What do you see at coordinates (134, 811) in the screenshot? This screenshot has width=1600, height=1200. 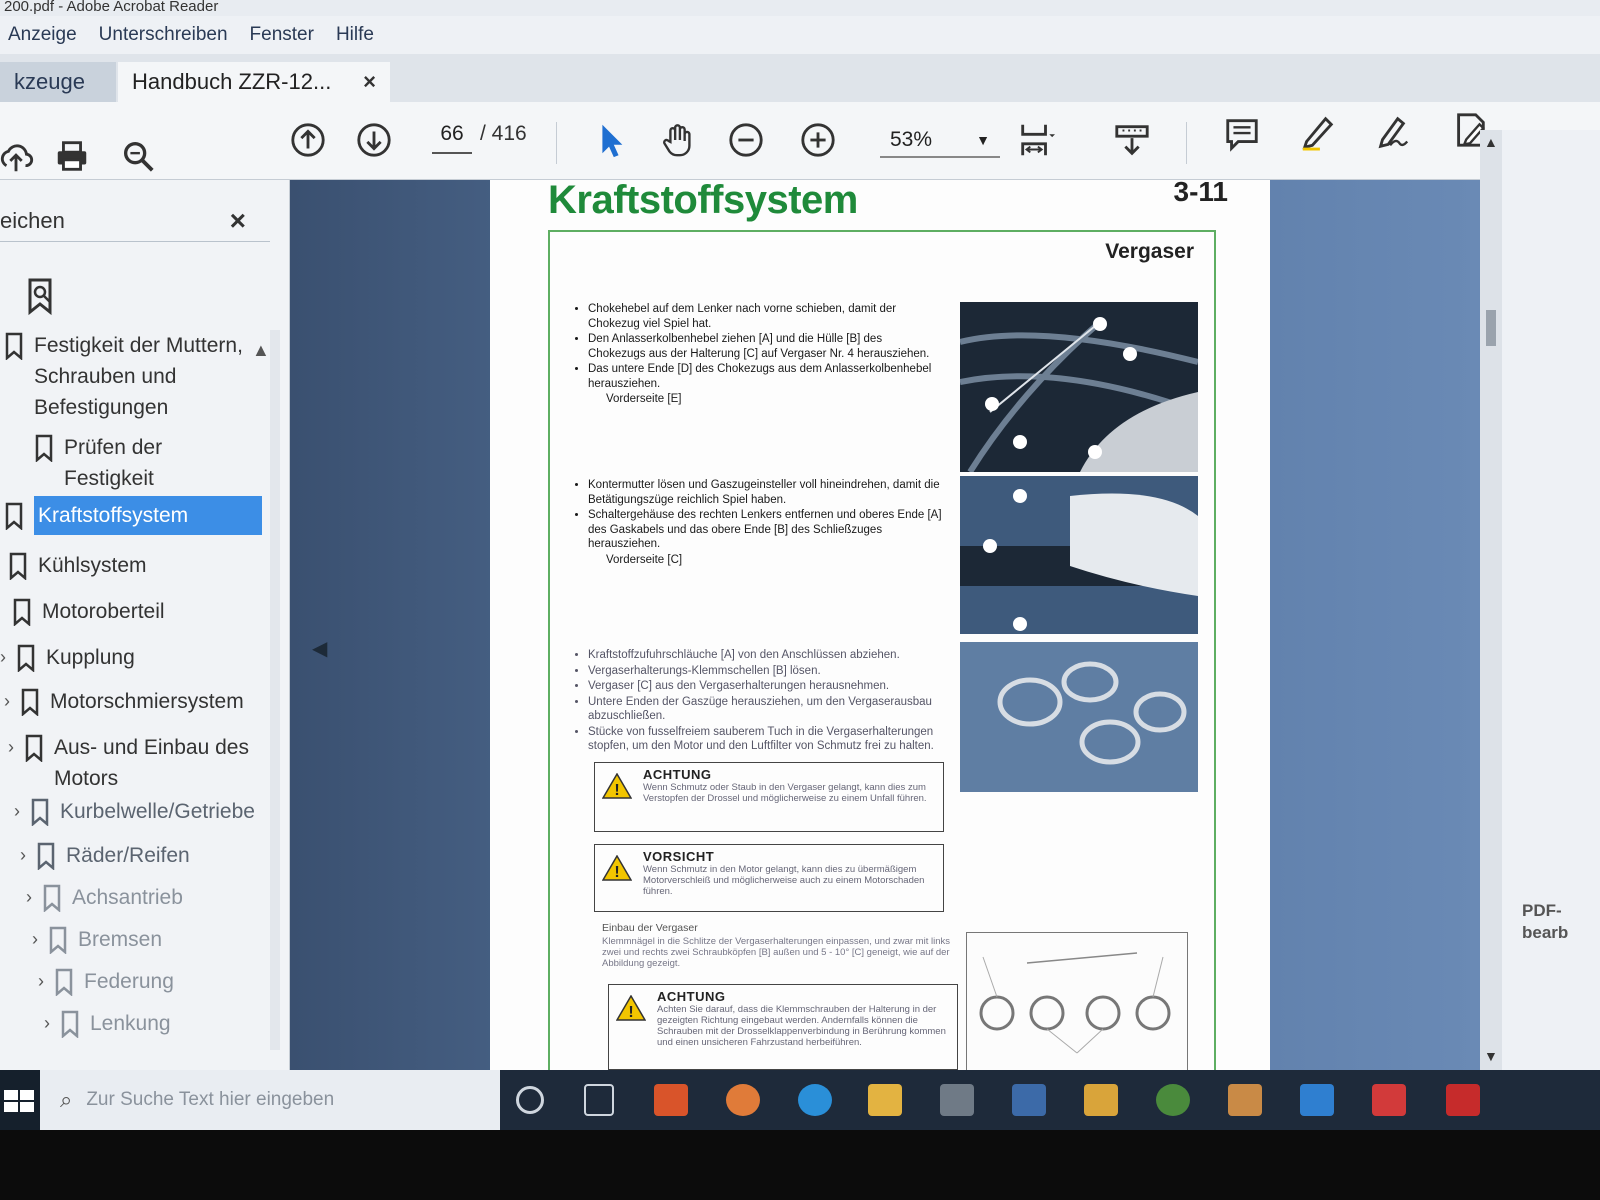 I see `bookmark-item: › Kurbelwelle/Getriebe` at bounding box center [134, 811].